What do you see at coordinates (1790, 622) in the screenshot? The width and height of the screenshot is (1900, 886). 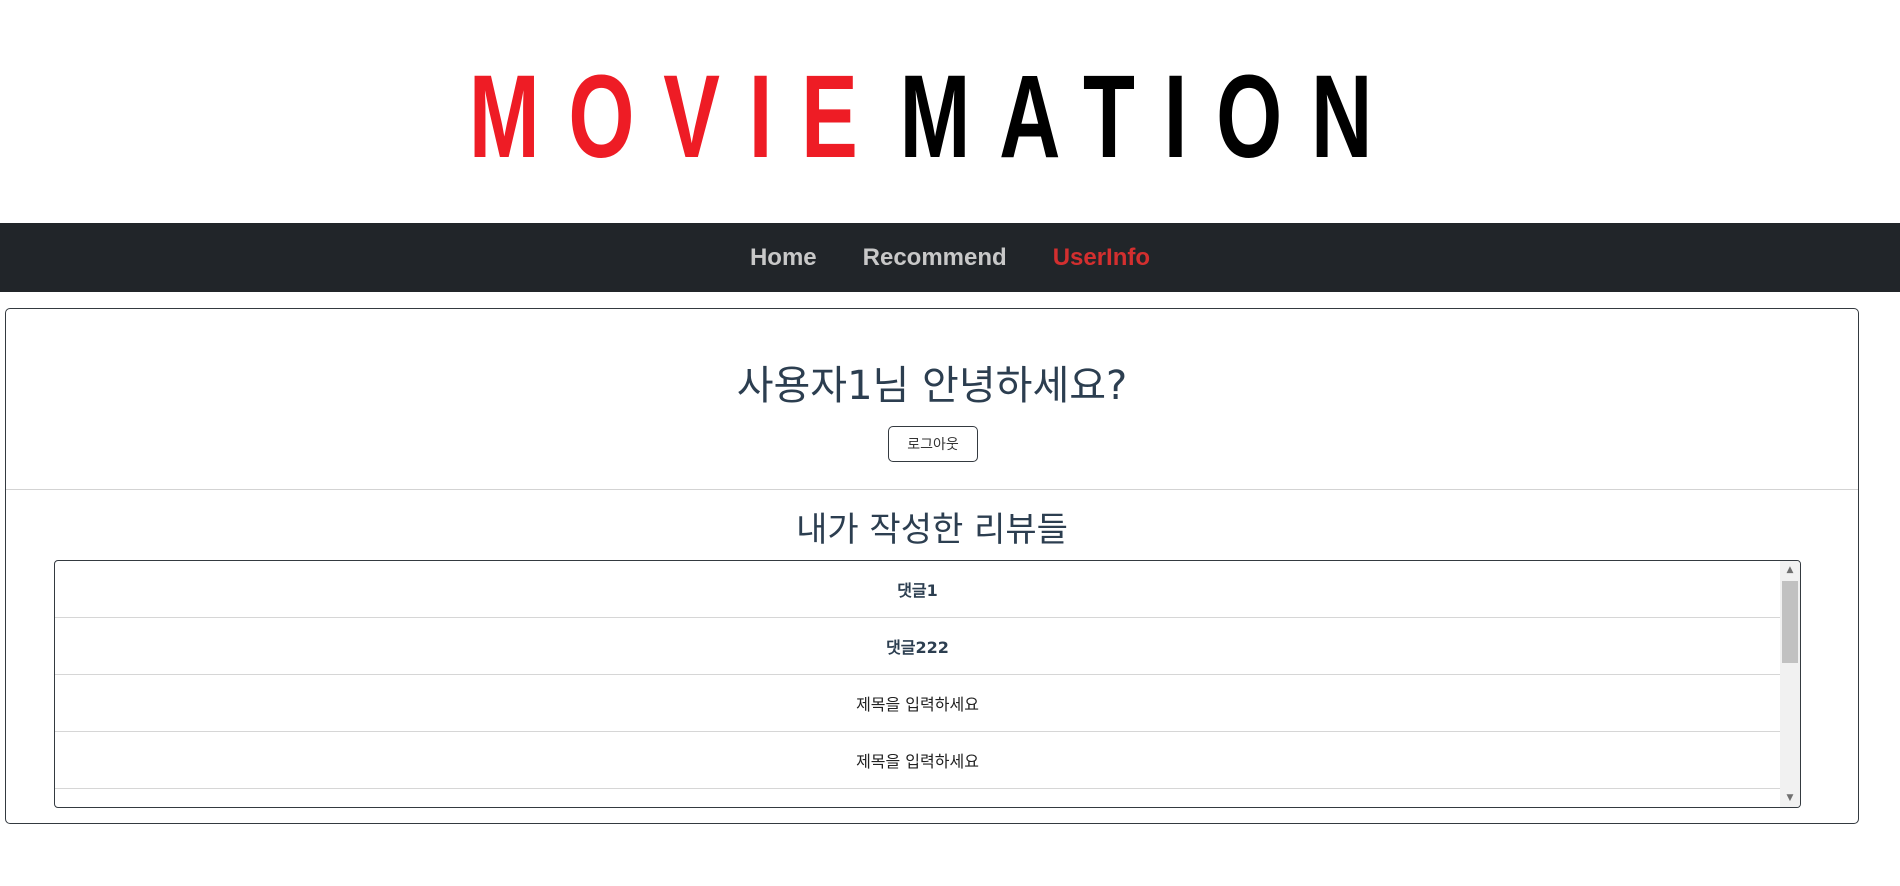 I see `scroll-thumb` at bounding box center [1790, 622].